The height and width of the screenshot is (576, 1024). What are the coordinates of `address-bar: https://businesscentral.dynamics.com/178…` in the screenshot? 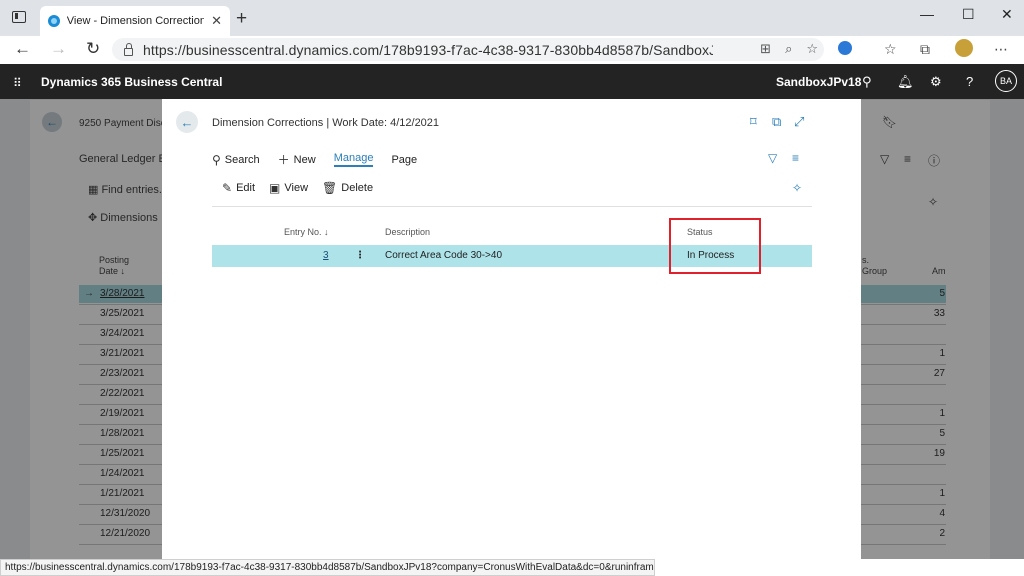 It's located at (468, 49).